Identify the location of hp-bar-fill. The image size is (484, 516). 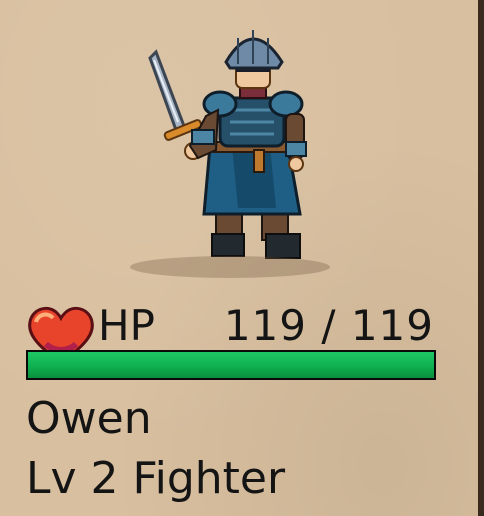
(231, 365).